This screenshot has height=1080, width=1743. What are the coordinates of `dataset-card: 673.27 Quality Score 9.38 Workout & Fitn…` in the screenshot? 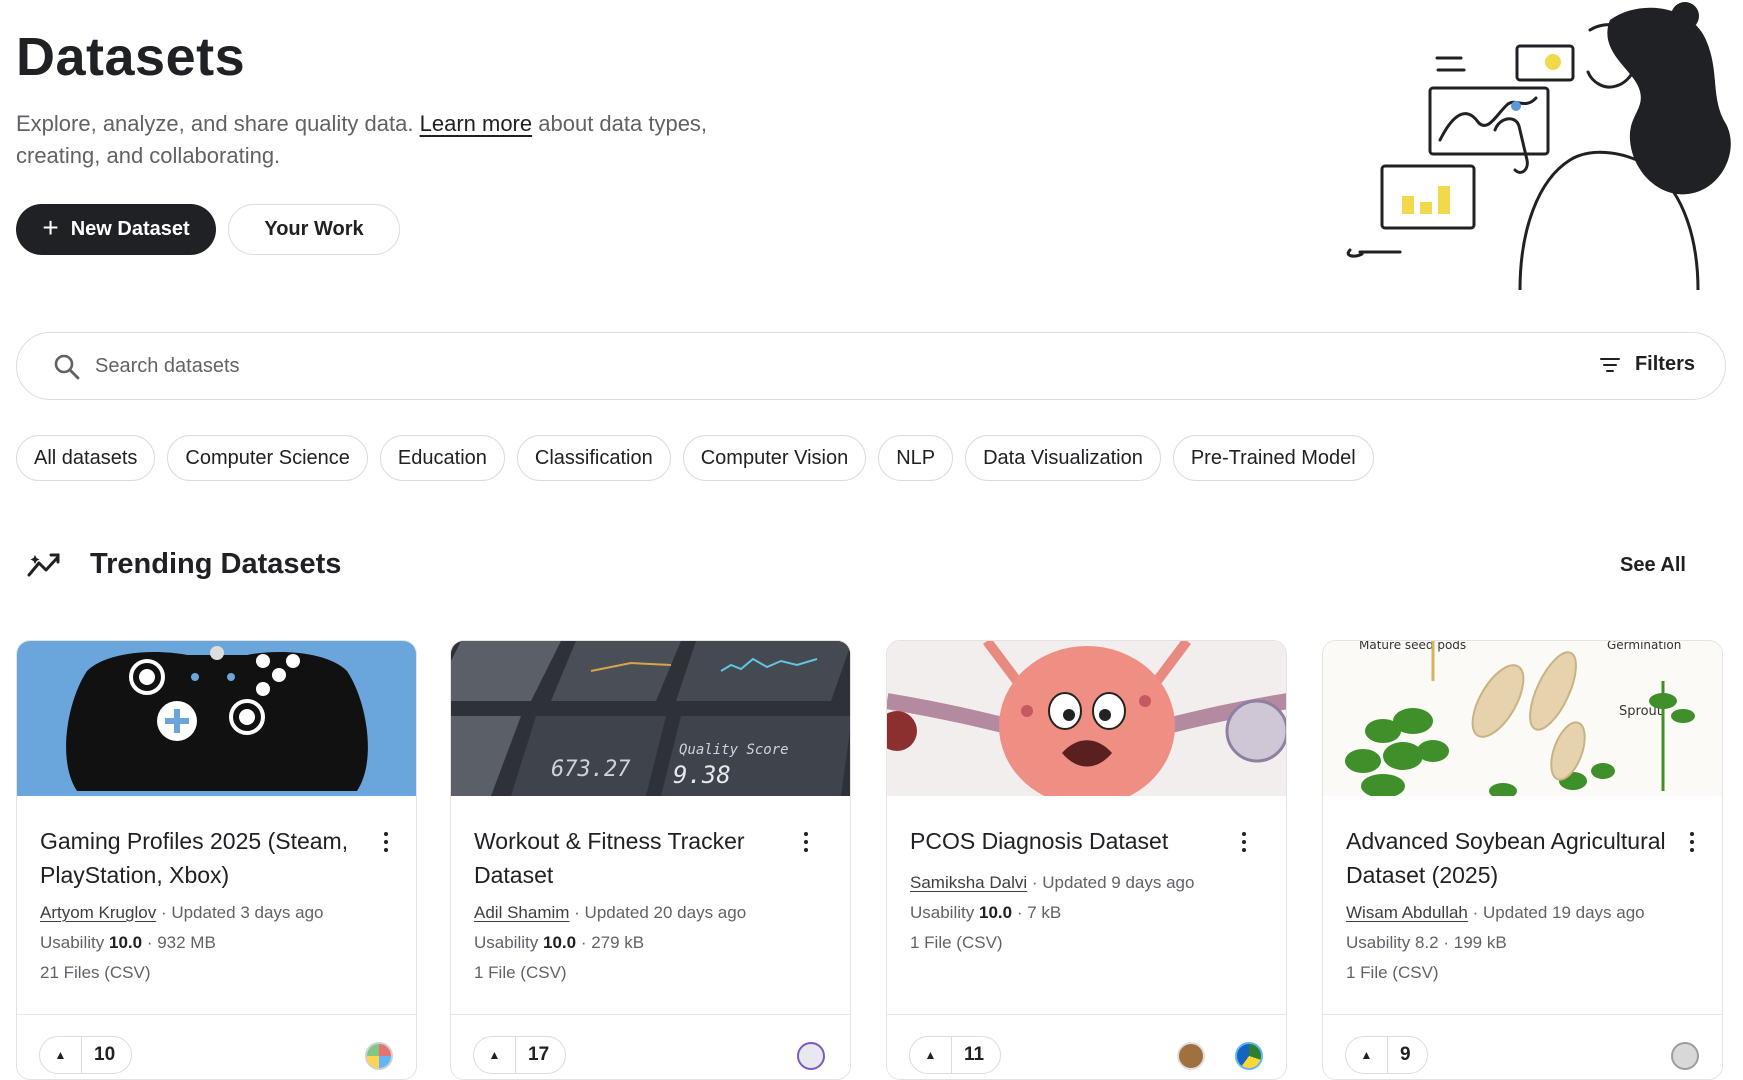 It's located at (650, 860).